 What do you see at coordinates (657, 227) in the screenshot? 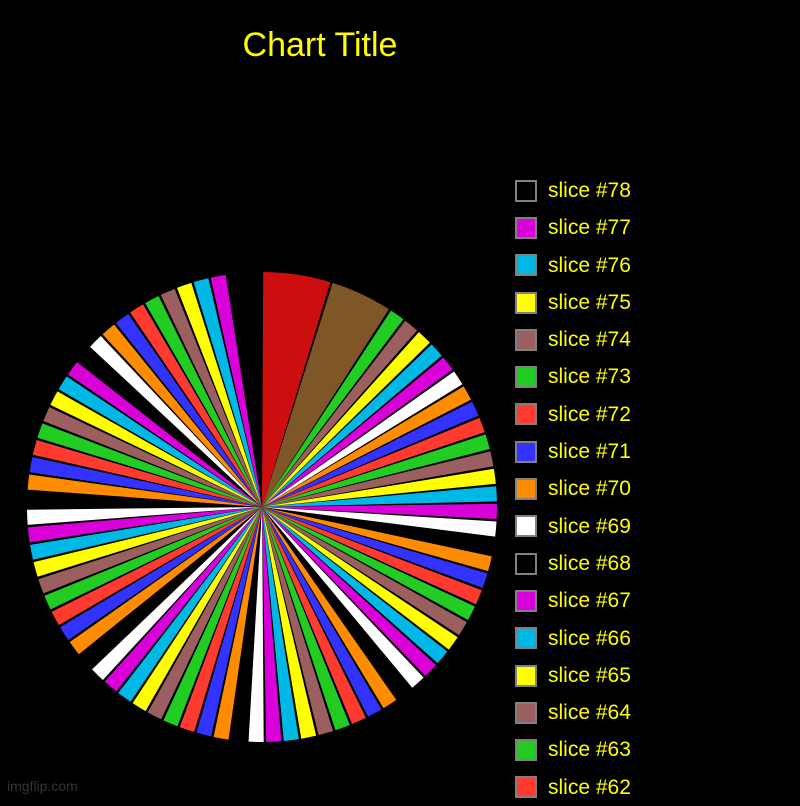
I see `legend-item: slice #77` at bounding box center [657, 227].